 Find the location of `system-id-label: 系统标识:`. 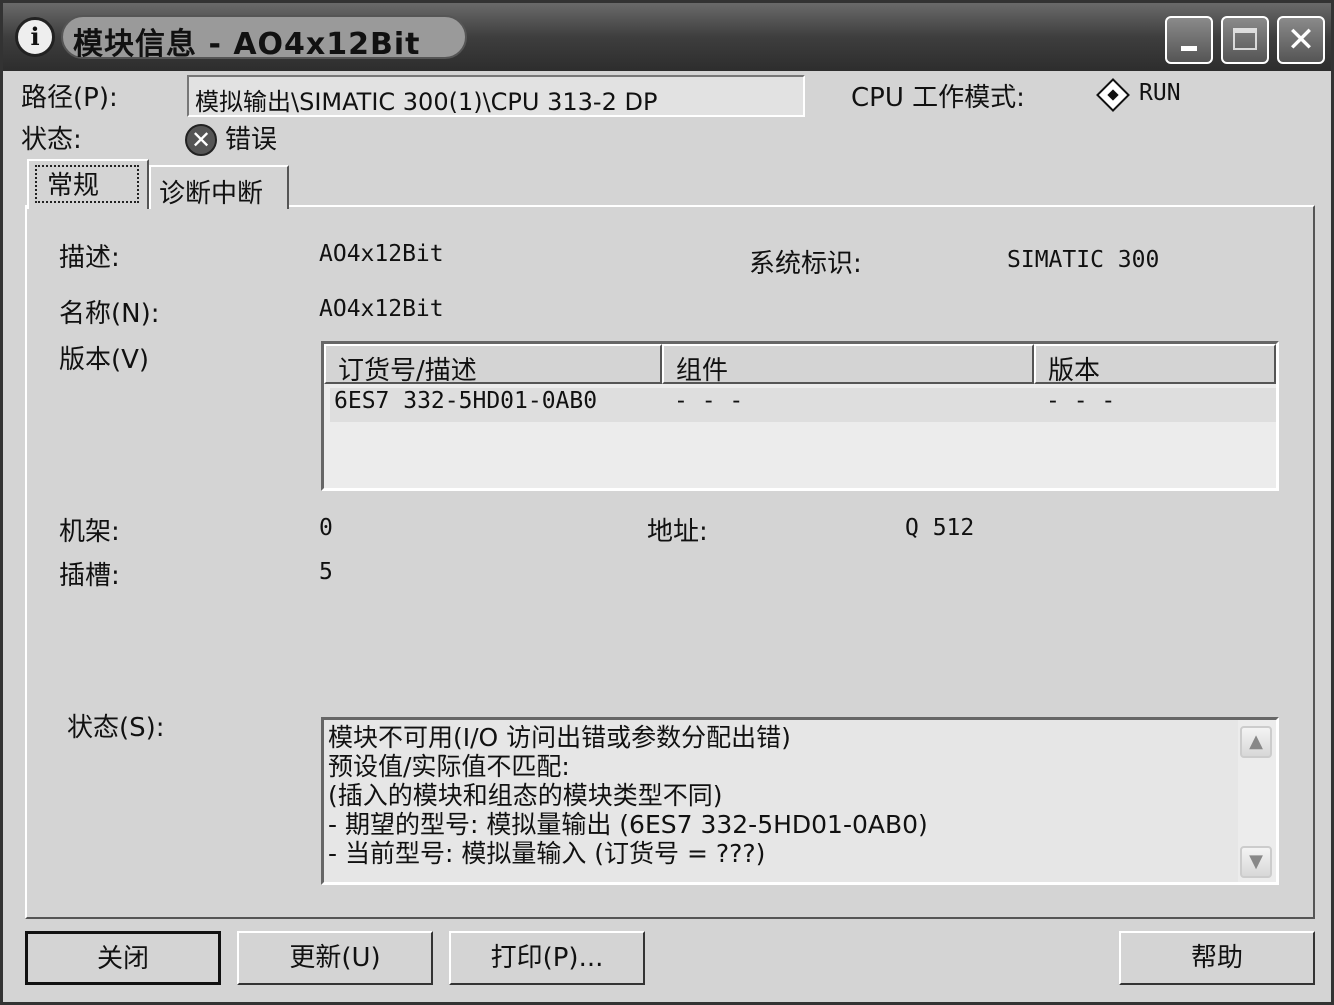

system-id-label: 系统标识: is located at coordinates (805, 264).